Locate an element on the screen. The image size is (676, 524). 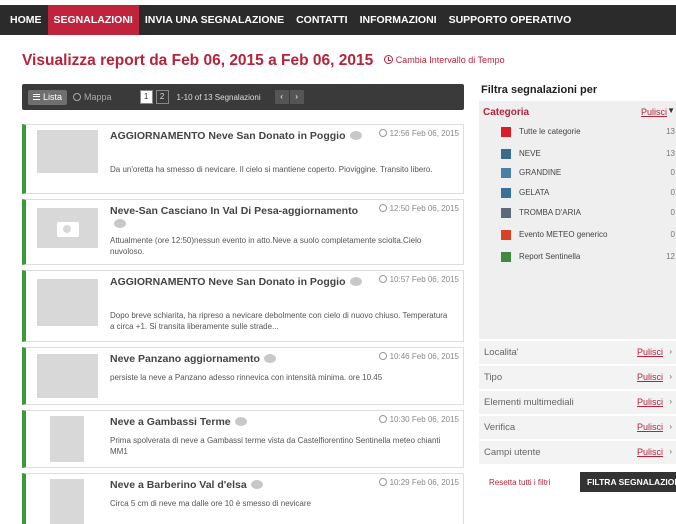
category-label: GELATA is located at coordinates (534, 192).